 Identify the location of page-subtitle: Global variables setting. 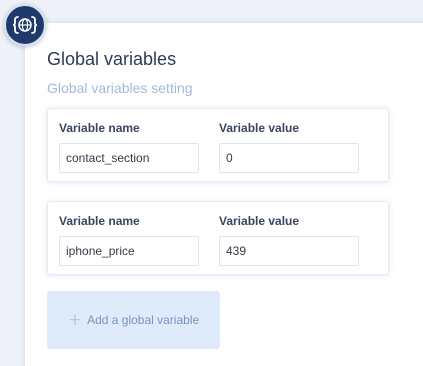
(120, 88).